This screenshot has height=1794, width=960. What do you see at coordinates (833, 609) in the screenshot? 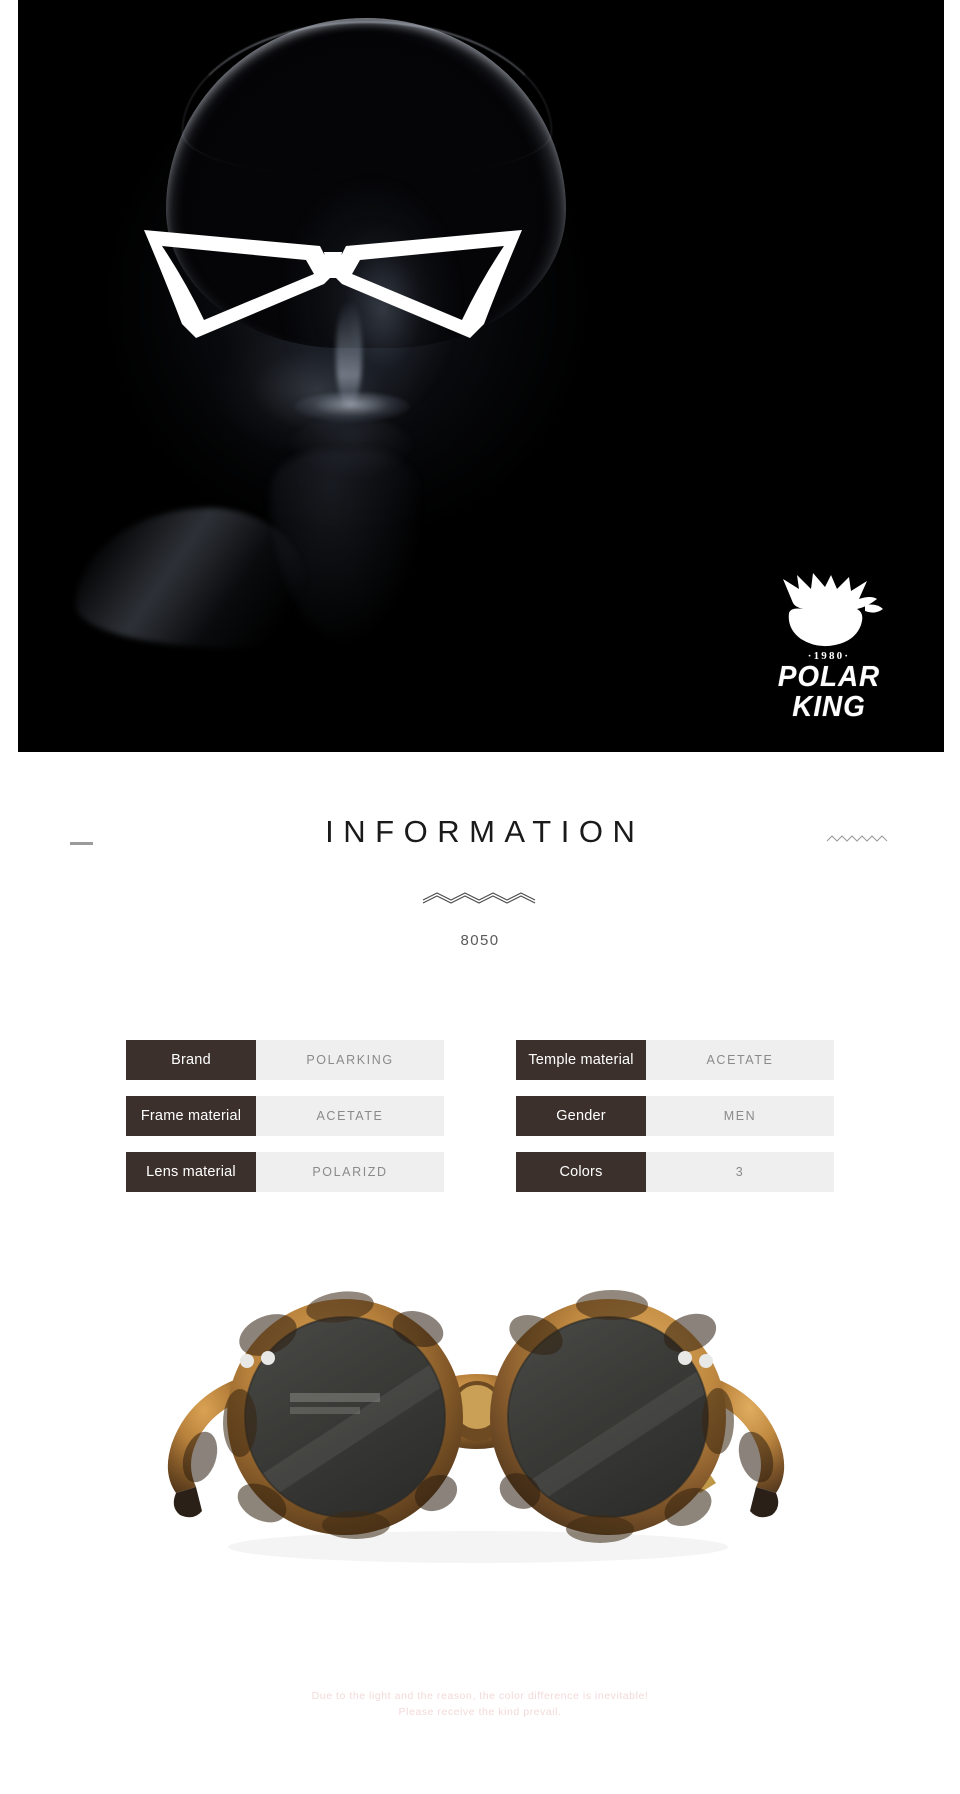
I see `gorilla-king-crest-icon` at bounding box center [833, 609].